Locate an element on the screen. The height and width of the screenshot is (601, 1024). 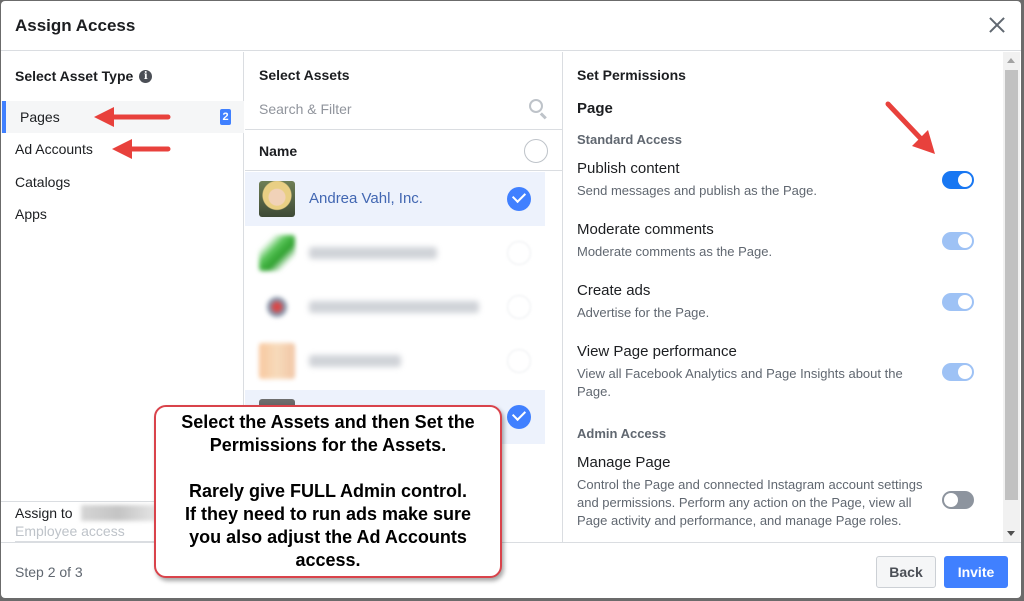
permission-create-ads: Create ads Advertise for the Page. is located at coordinates (787, 302).